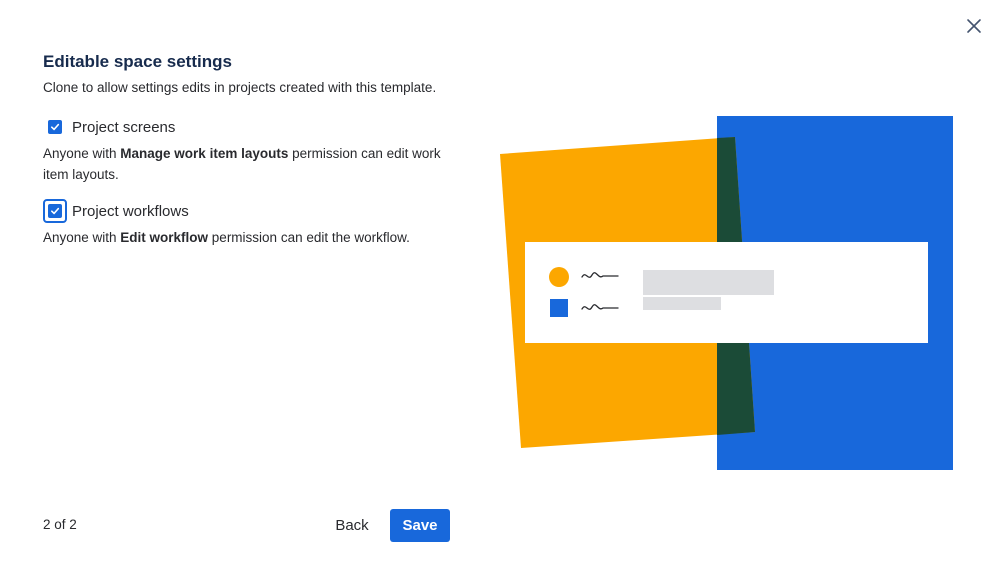  I want to click on close-icon, so click(974, 26).